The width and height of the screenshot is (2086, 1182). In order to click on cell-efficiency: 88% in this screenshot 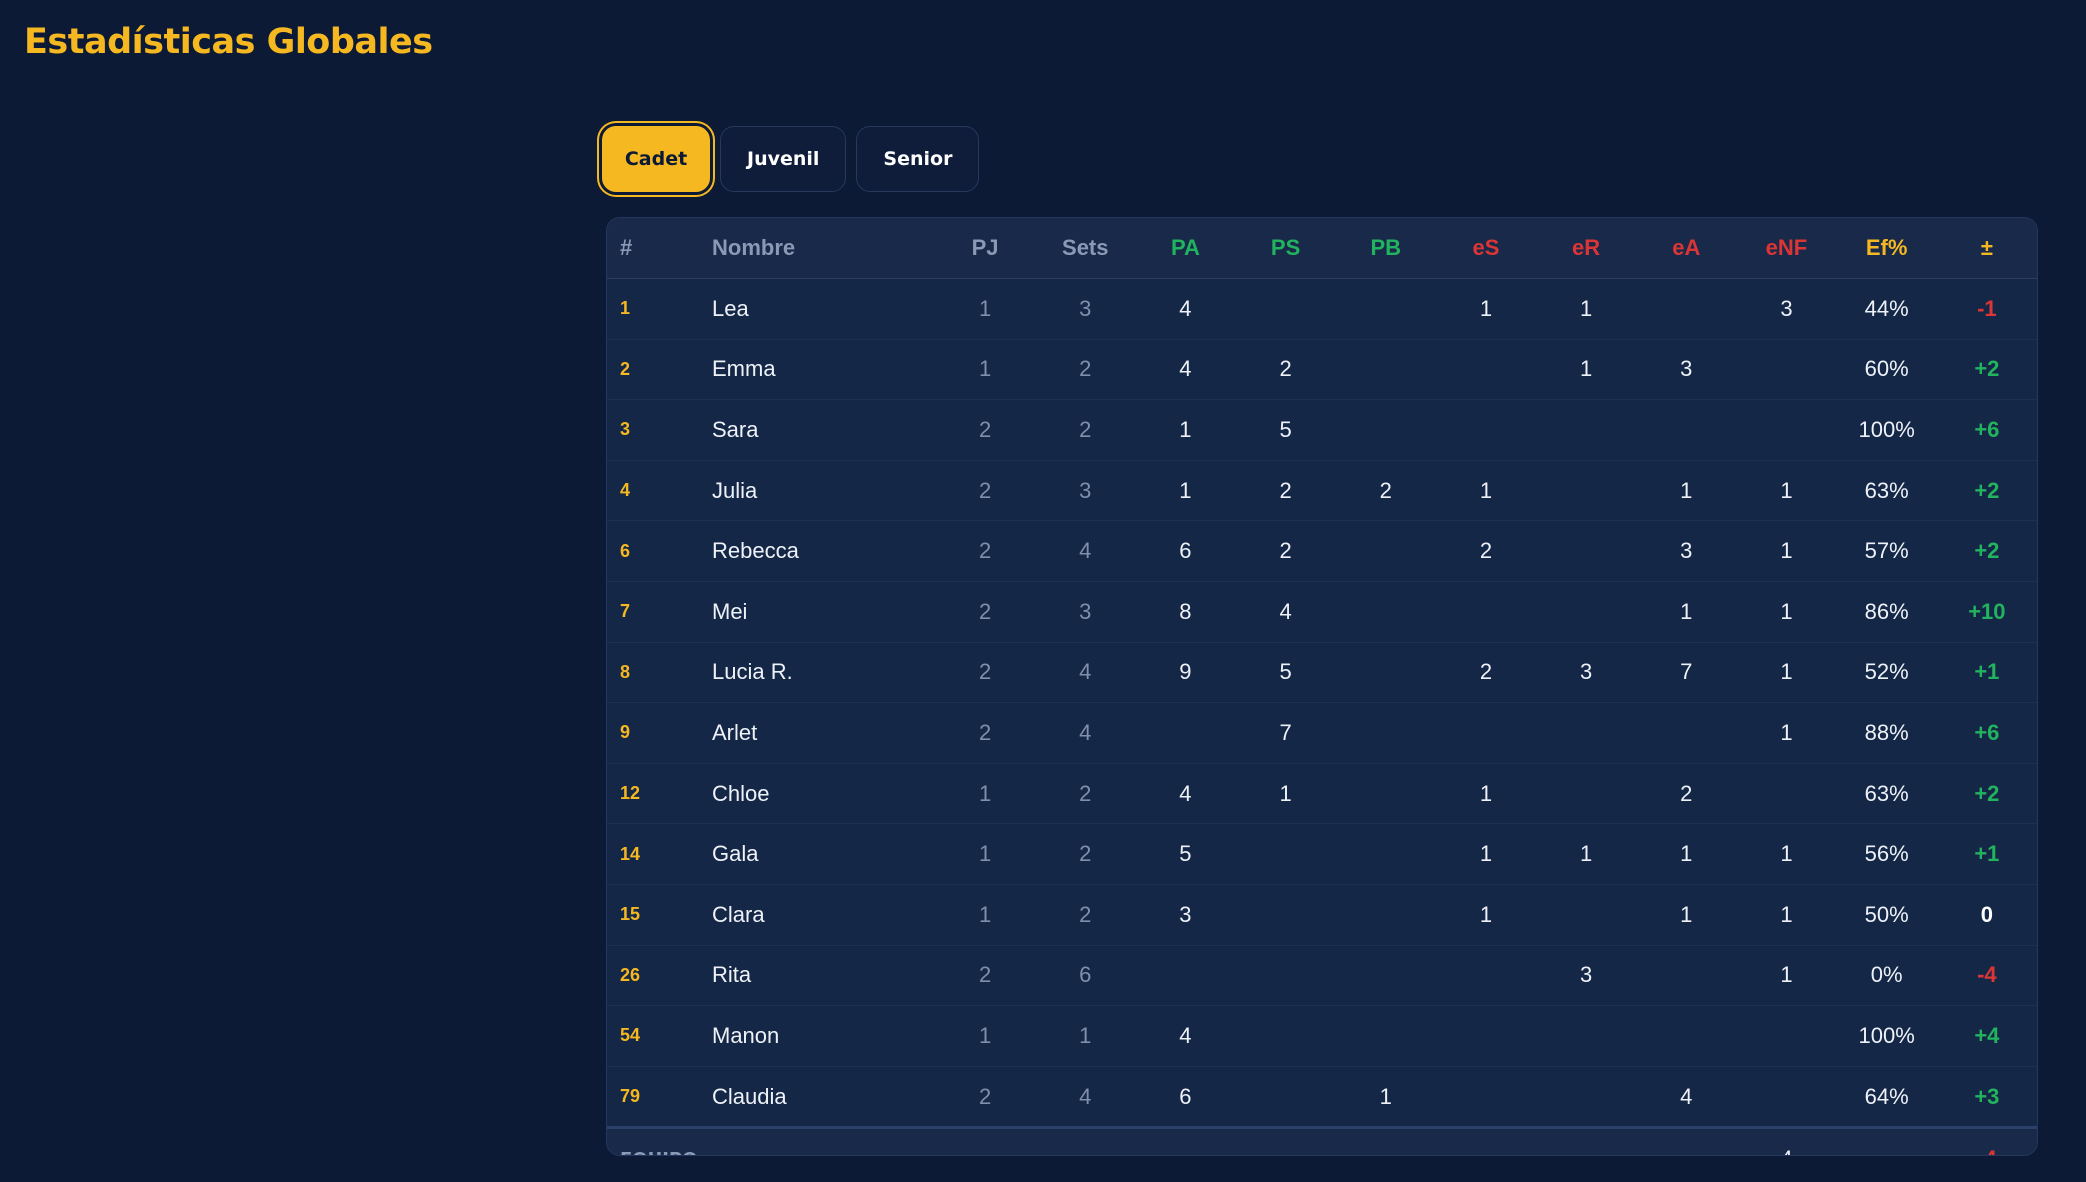, I will do `click(1886, 733)`.